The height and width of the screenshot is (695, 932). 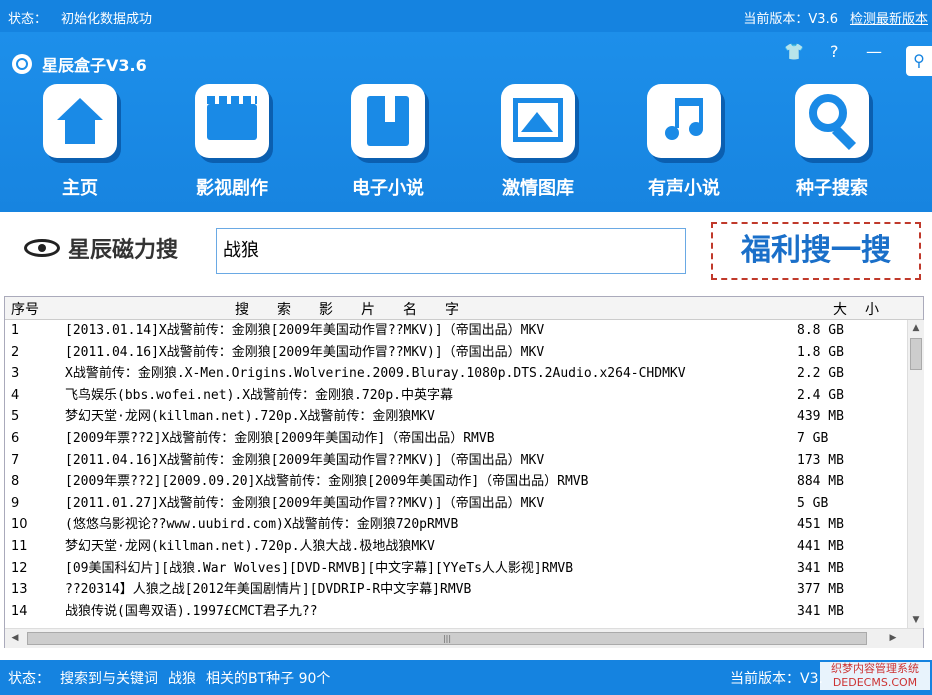 I want to click on help-button: ?, so click(x=834, y=51).